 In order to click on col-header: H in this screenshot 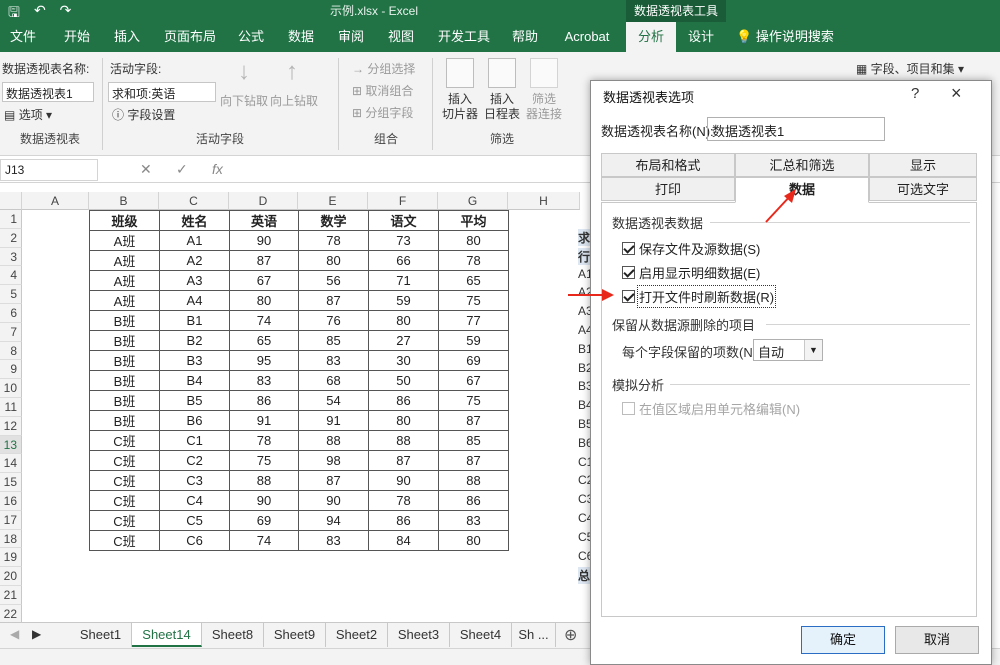, I will do `click(544, 201)`.